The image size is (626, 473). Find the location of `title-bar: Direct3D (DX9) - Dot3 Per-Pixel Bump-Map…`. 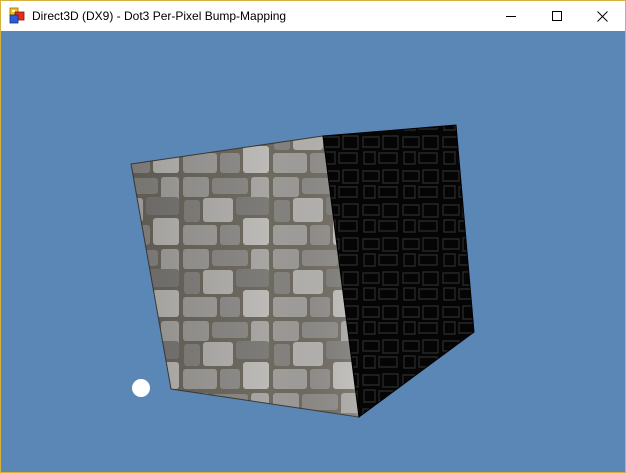

title-bar: Direct3D (DX9) - Dot3 Per-Pixel Bump-Map… is located at coordinates (313, 16).